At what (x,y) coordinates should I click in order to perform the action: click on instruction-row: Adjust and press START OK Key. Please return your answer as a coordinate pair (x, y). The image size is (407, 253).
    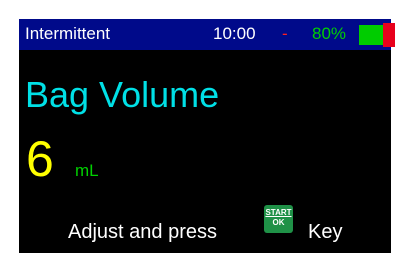
    Looking at the image, I should click on (205, 225).